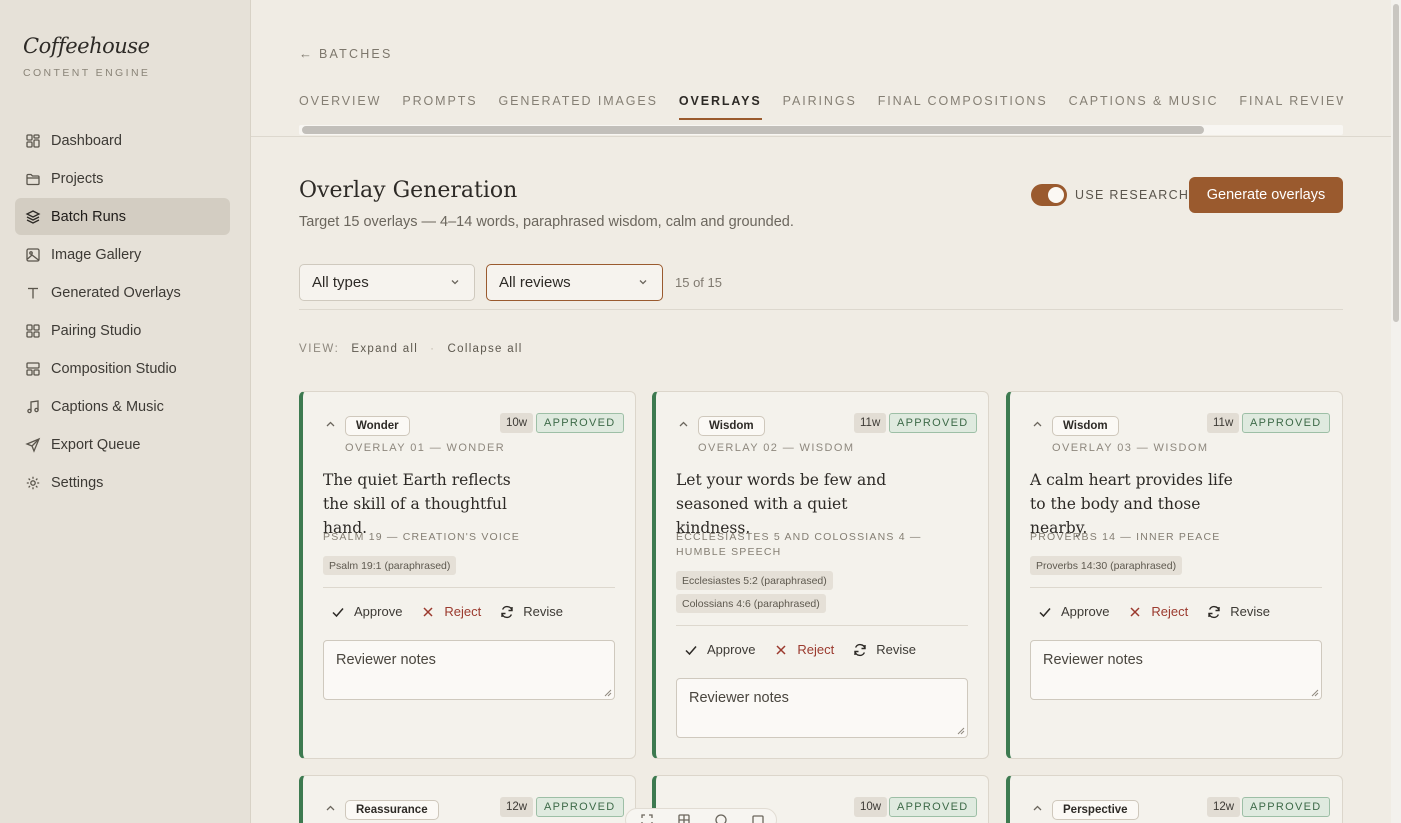 The image size is (1401, 823). I want to click on back-to-batches-link: ← BATCHES, so click(346, 53).